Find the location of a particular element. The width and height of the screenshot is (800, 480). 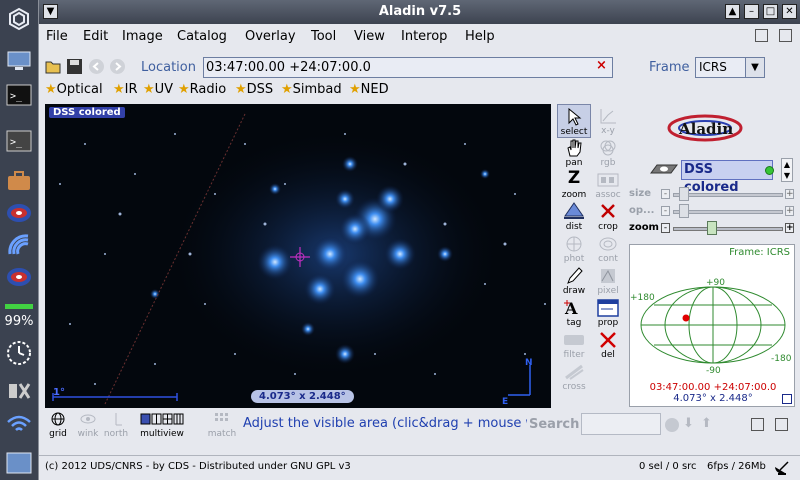

menu-interop: Interop is located at coordinates (424, 36).